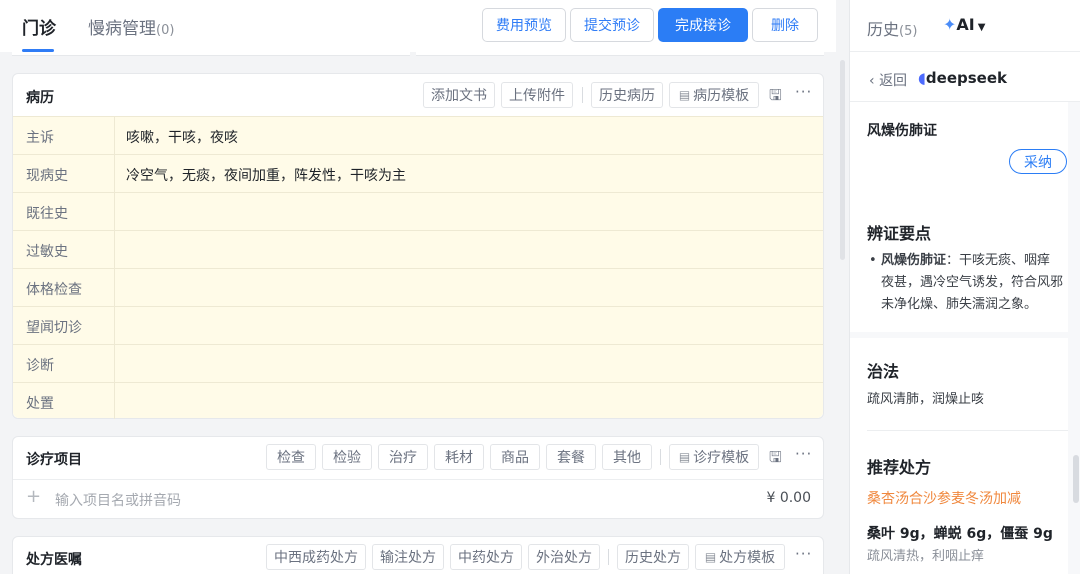 This screenshot has width=1080, height=574. I want to click on history-tab: 历史(5), so click(892, 28).